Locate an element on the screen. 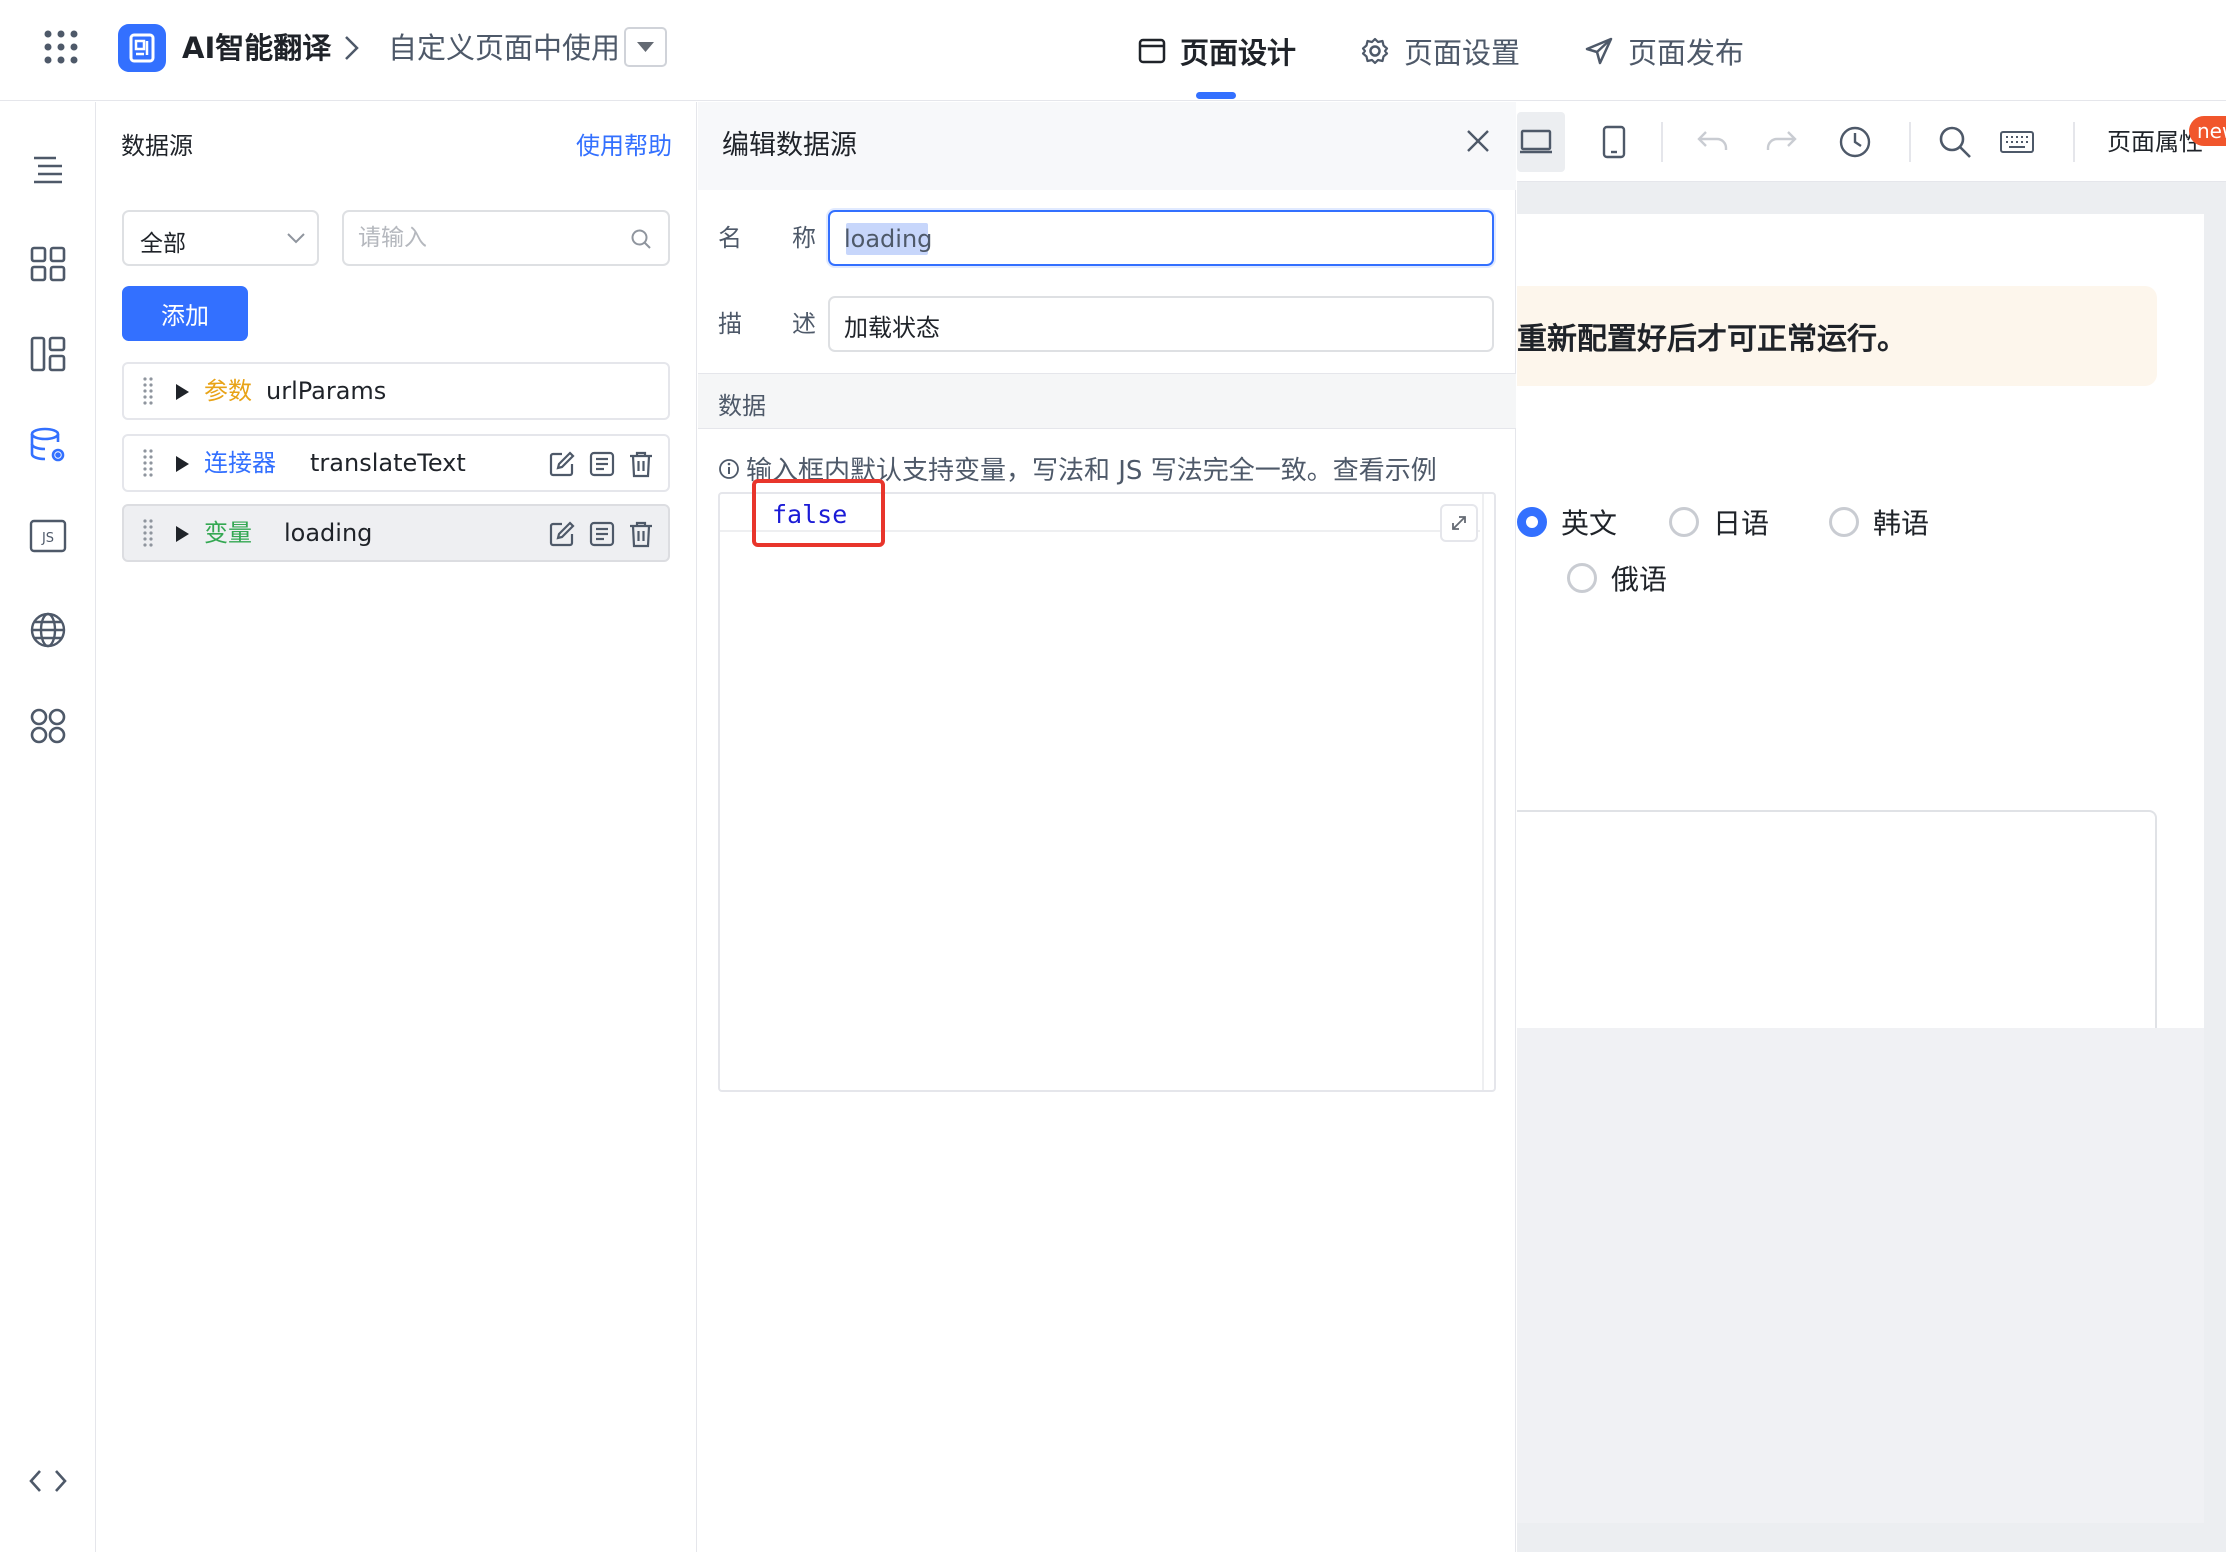 The height and width of the screenshot is (1552, 2226). page-switch-dropdown is located at coordinates (645, 47).